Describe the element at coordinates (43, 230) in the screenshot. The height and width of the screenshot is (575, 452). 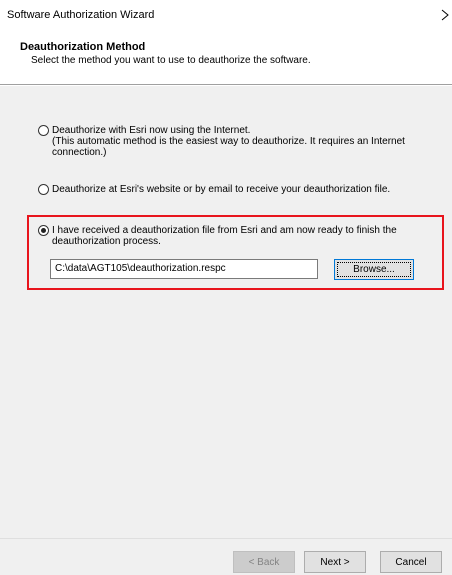
I see `radio-have-file` at that location.